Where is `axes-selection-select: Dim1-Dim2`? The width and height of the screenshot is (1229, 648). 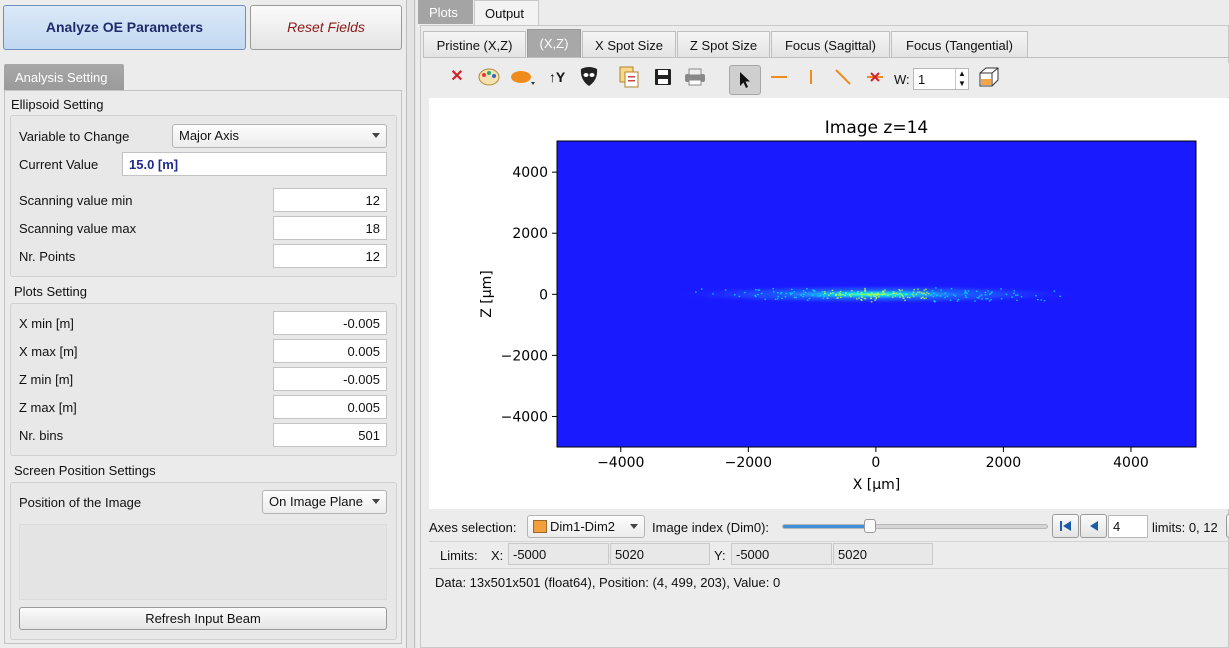
axes-selection-select: Dim1-Dim2 is located at coordinates (586, 526).